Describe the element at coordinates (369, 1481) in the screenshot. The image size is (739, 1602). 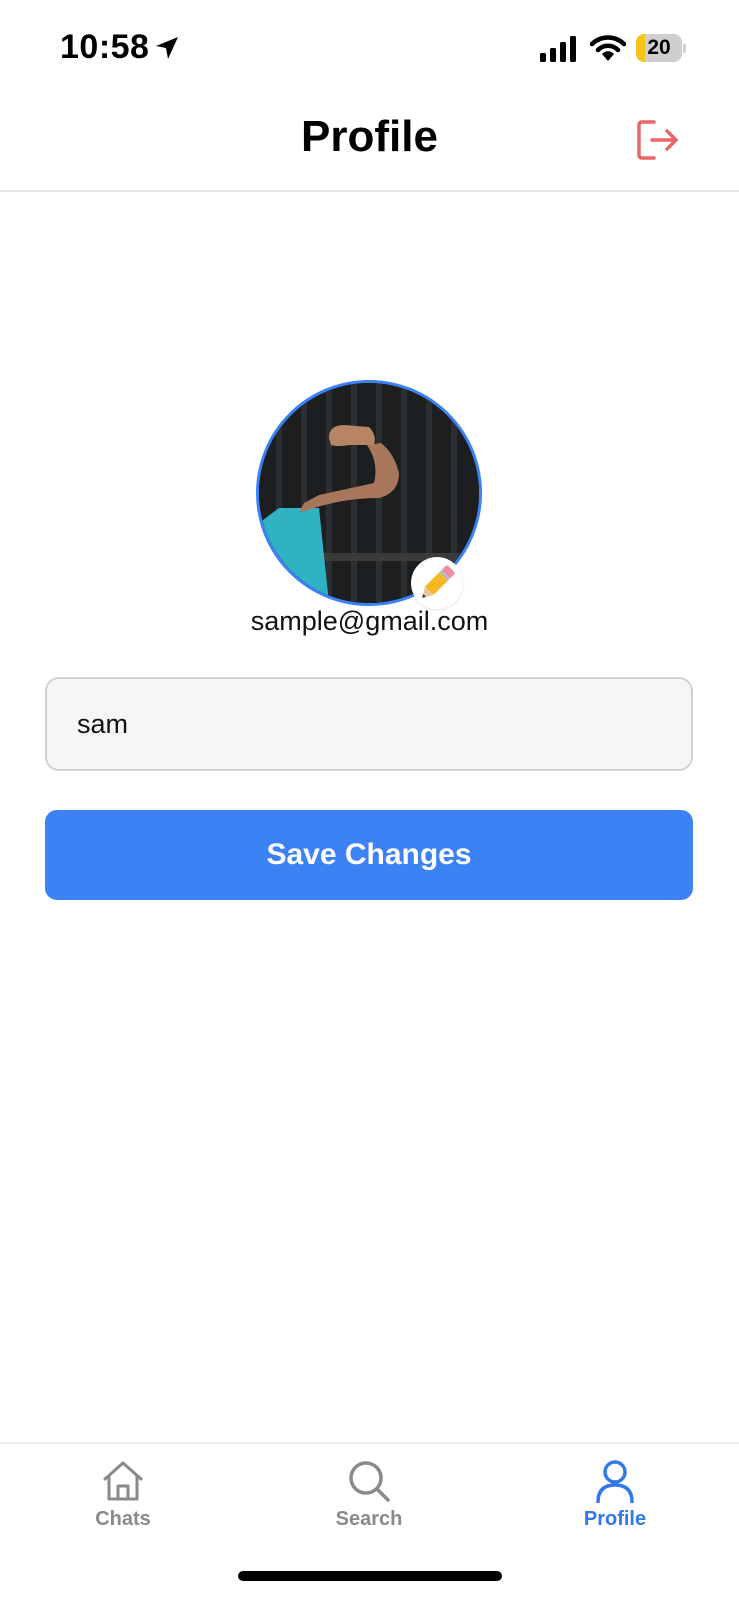
I see `search-icon` at that location.